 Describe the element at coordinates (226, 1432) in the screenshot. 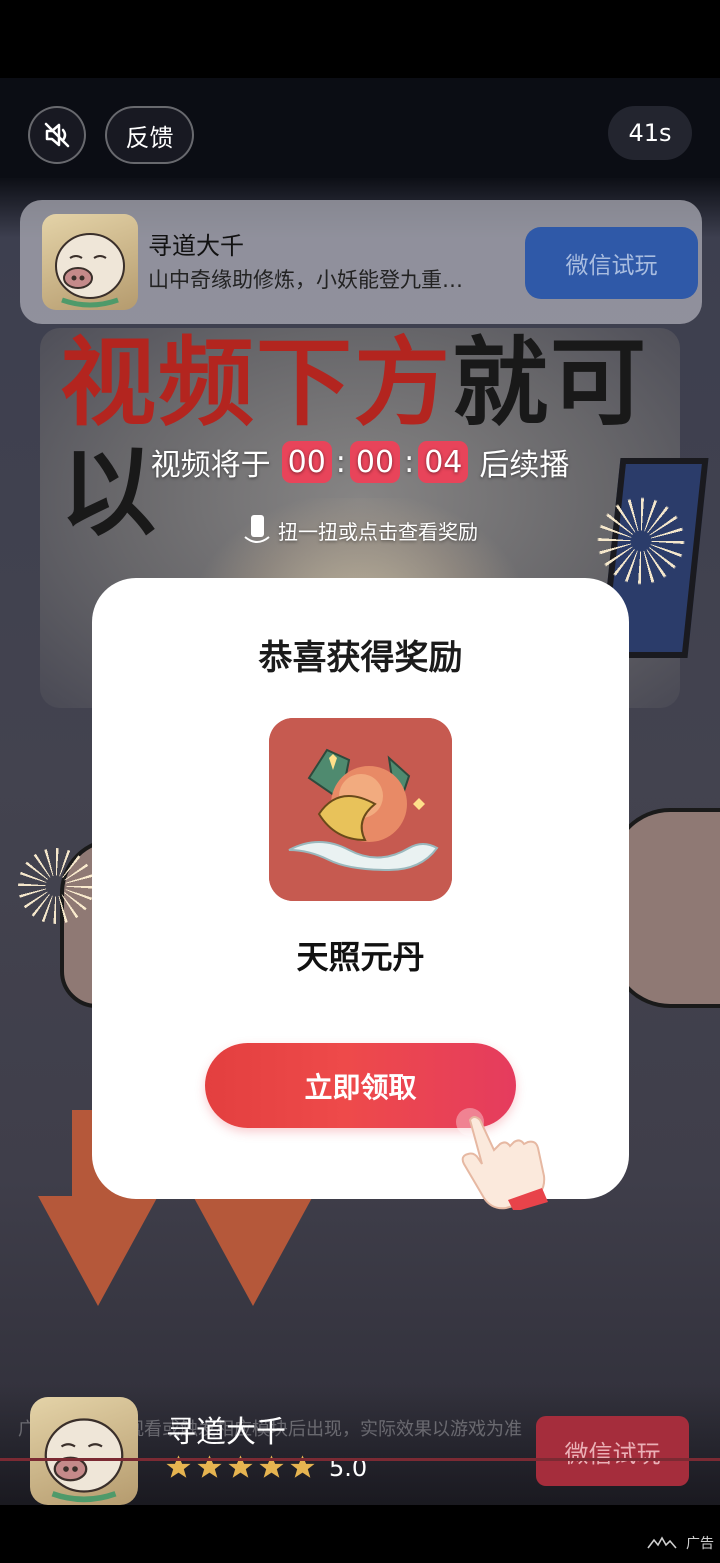

I see `bottom-app-name: 寻道大千` at that location.